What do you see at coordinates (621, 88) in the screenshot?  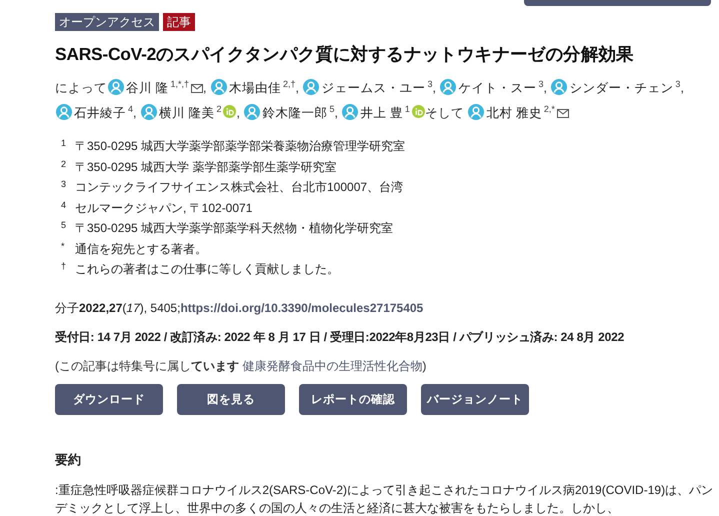 I see `author-name: シンダー・チェン` at bounding box center [621, 88].